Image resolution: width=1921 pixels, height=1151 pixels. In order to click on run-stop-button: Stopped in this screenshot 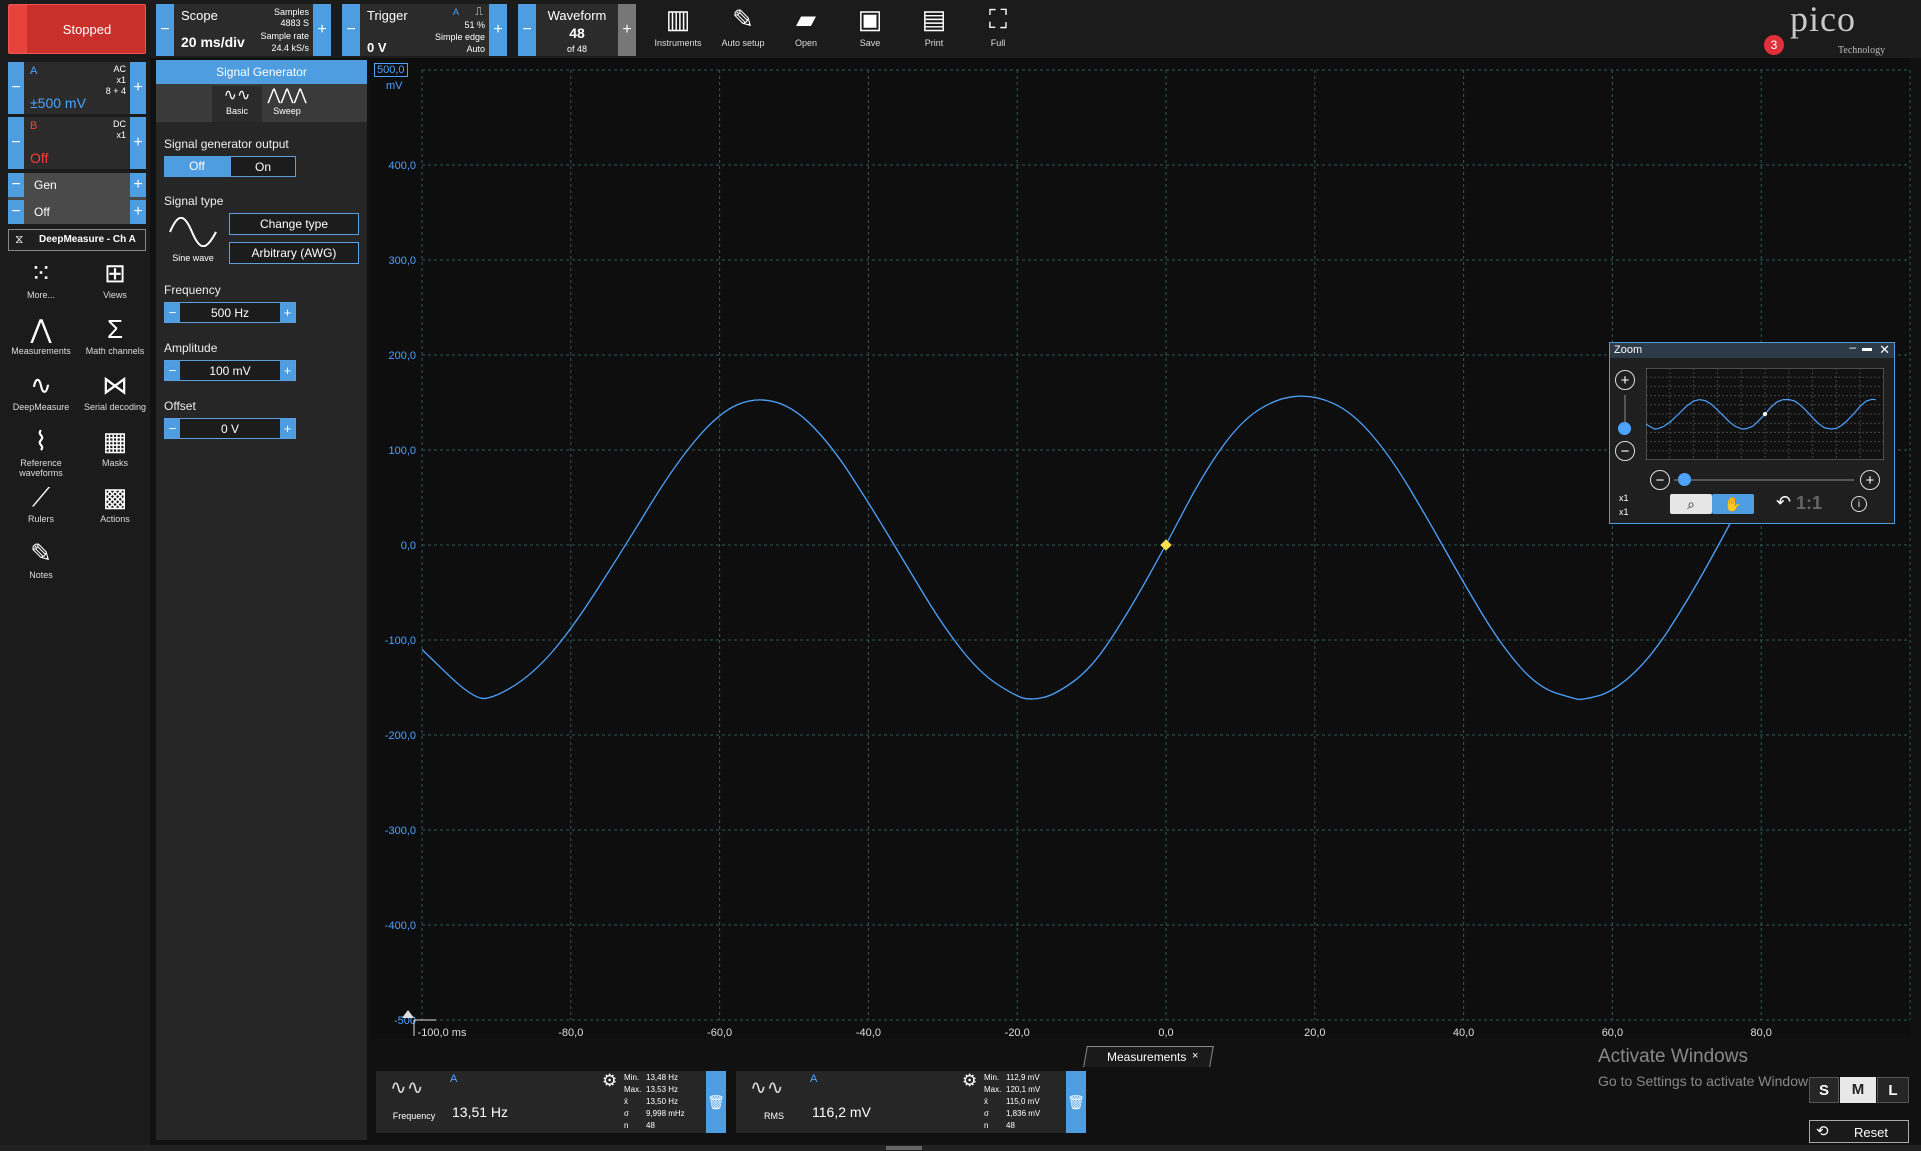, I will do `click(77, 29)`.